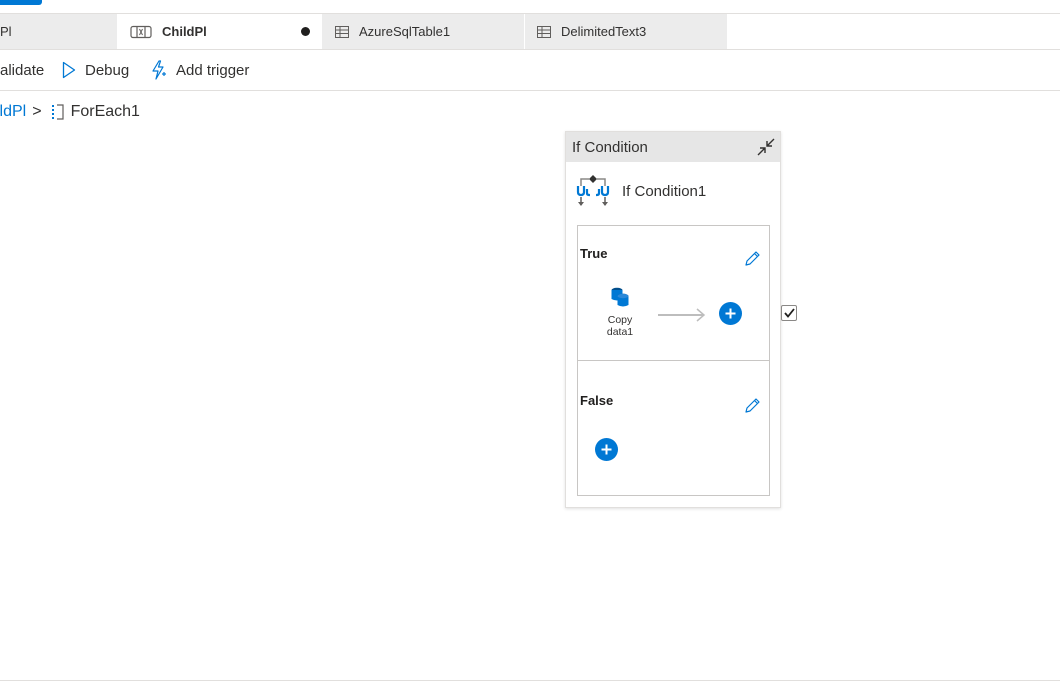 This screenshot has height=681, width=1060. I want to click on true-branch-label: True, so click(594, 253).